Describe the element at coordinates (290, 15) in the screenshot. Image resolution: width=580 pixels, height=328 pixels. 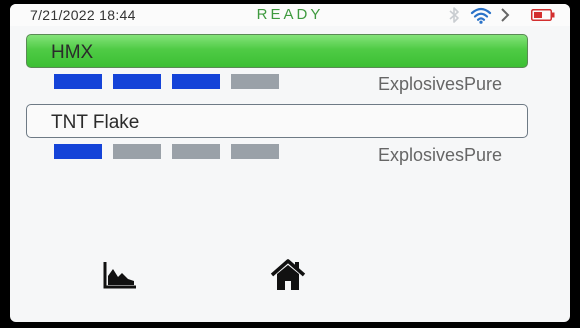
I see `status-bar: 7/21/2022 18:44 READY` at that location.